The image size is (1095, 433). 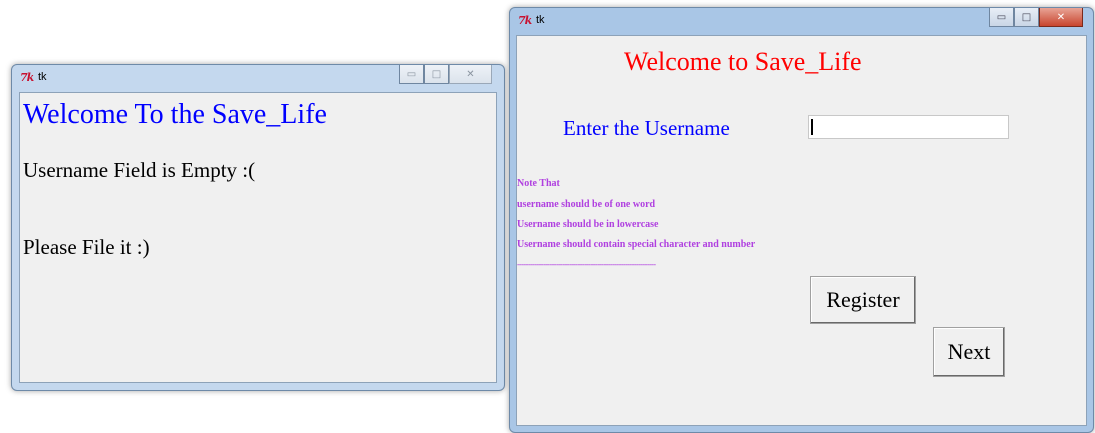 What do you see at coordinates (863, 300) in the screenshot?
I see `register-button: Register` at bounding box center [863, 300].